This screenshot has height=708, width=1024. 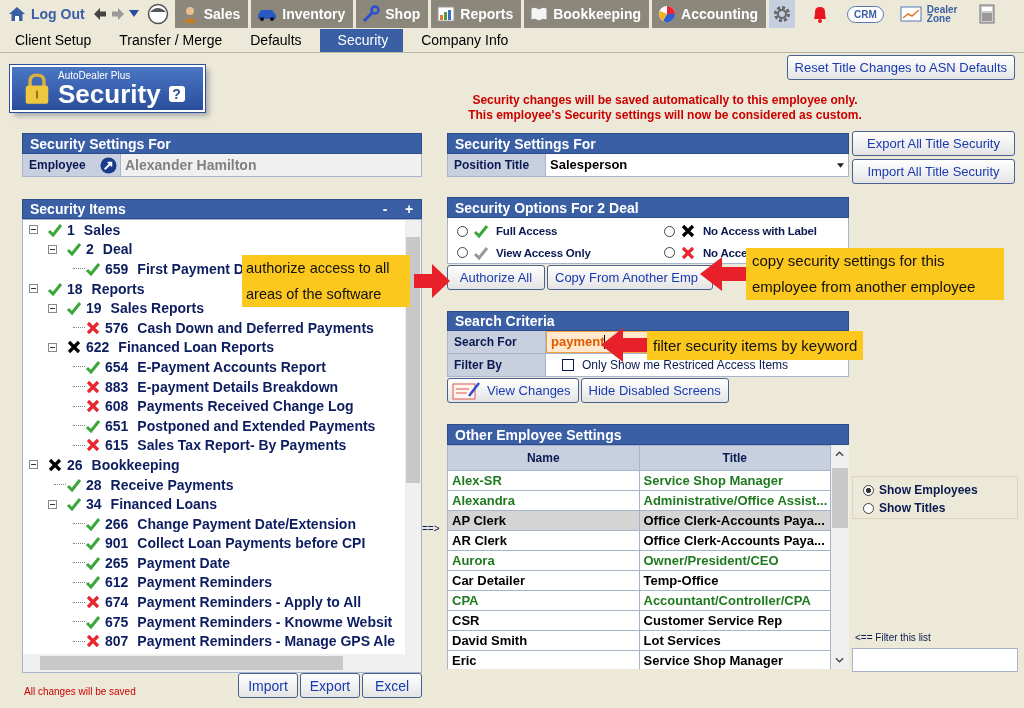 I want to click on tree-item: Payment Date, so click(x=183, y=562).